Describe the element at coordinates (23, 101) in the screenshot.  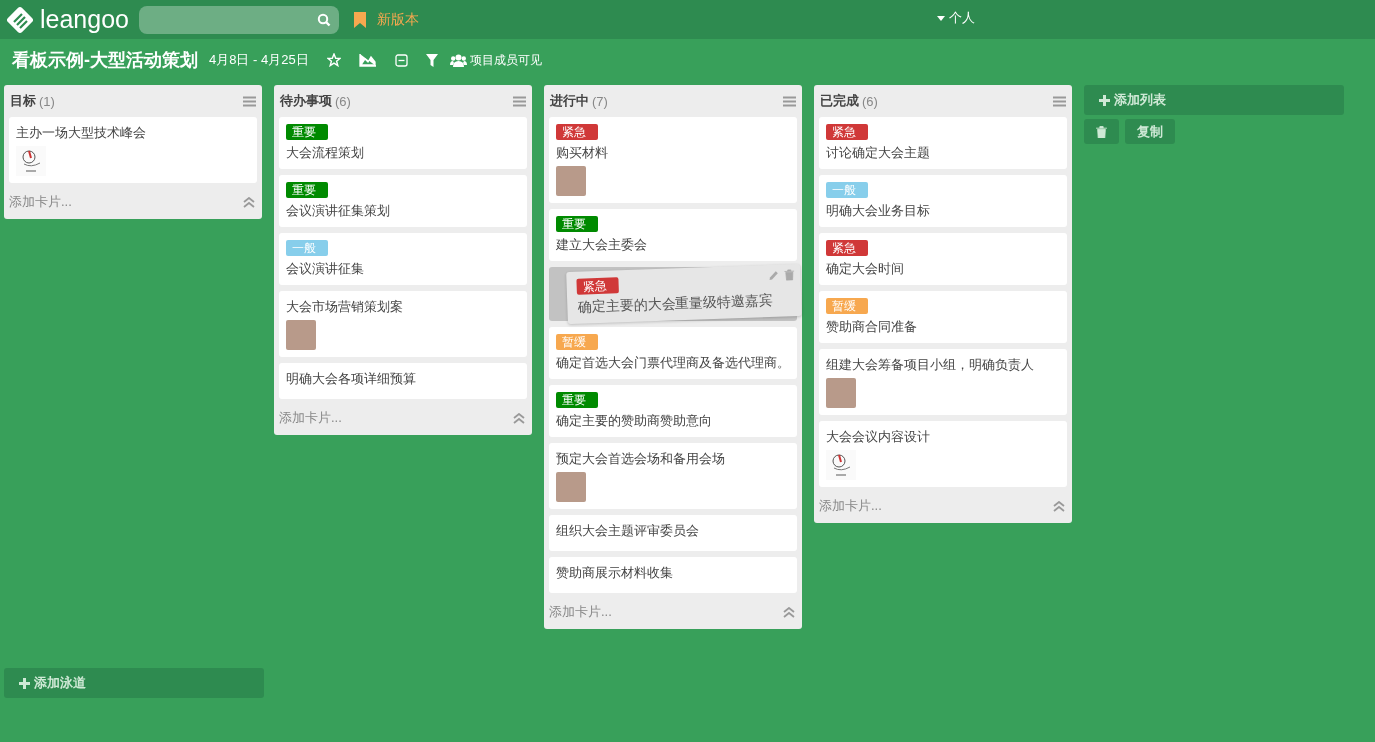
I see `list-title: 目标` at that location.